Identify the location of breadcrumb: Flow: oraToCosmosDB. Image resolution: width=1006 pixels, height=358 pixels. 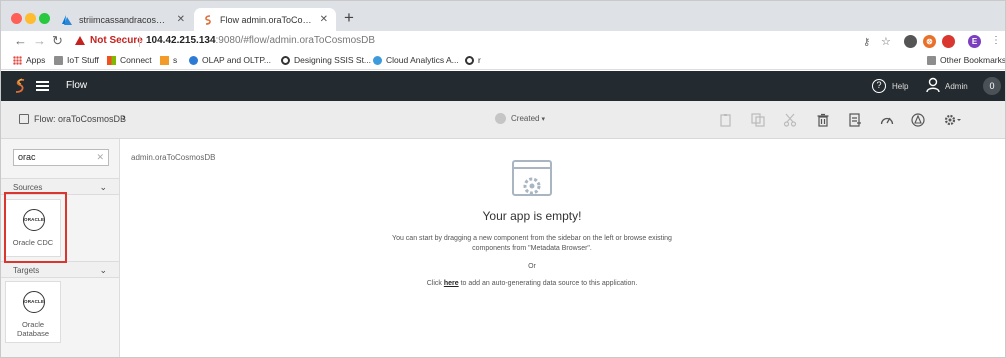
(72, 119).